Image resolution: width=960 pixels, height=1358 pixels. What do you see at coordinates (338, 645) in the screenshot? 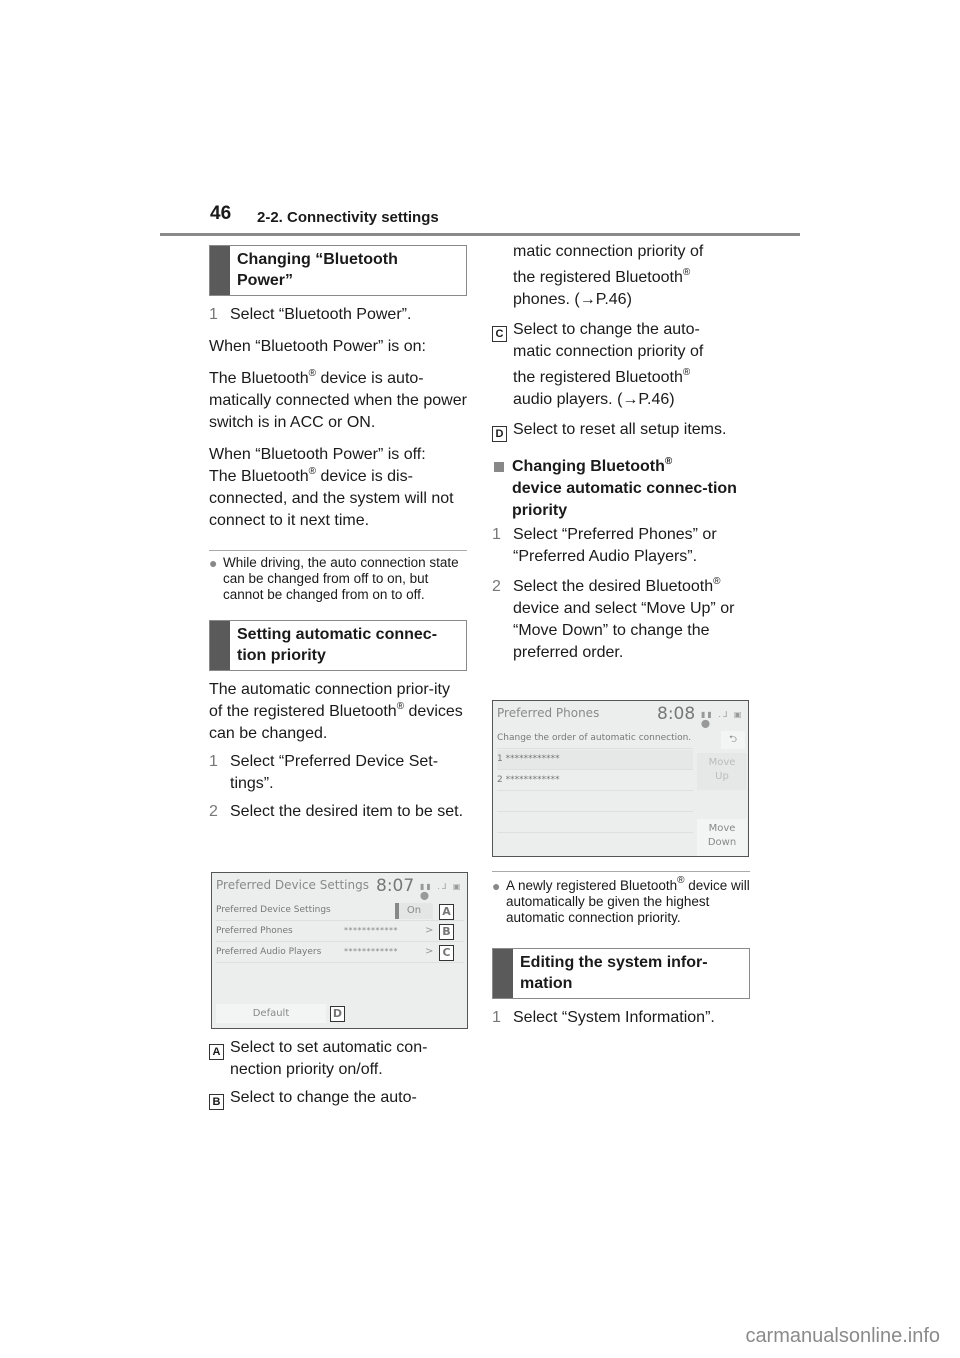
I see `heading-automatic-connection-priority: Setting automatic connec- tion priority` at bounding box center [338, 645].